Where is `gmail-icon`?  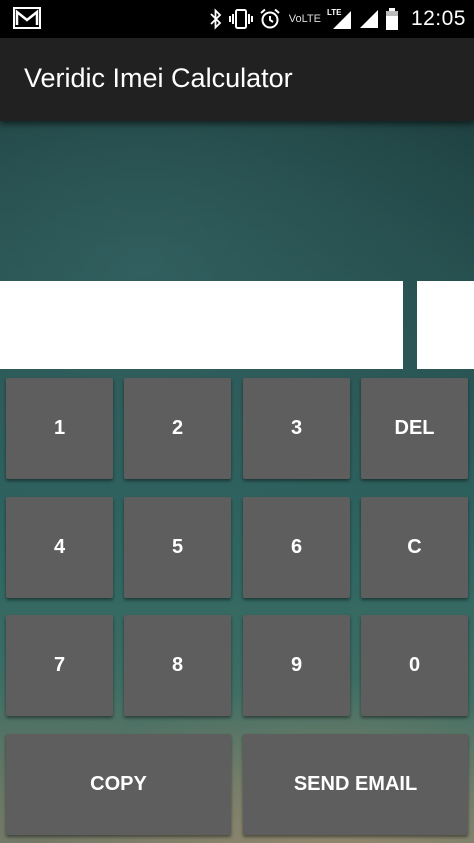 gmail-icon is located at coordinates (27, 18).